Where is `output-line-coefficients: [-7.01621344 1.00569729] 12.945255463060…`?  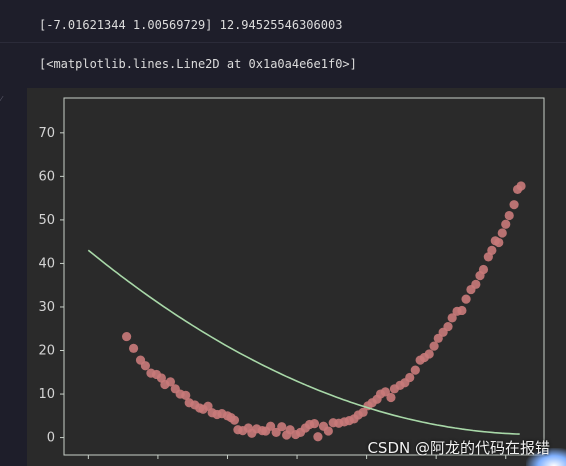
output-line-coefficients: [-7.01621344 1.00569729] 12.945255463060… is located at coordinates (283, 21).